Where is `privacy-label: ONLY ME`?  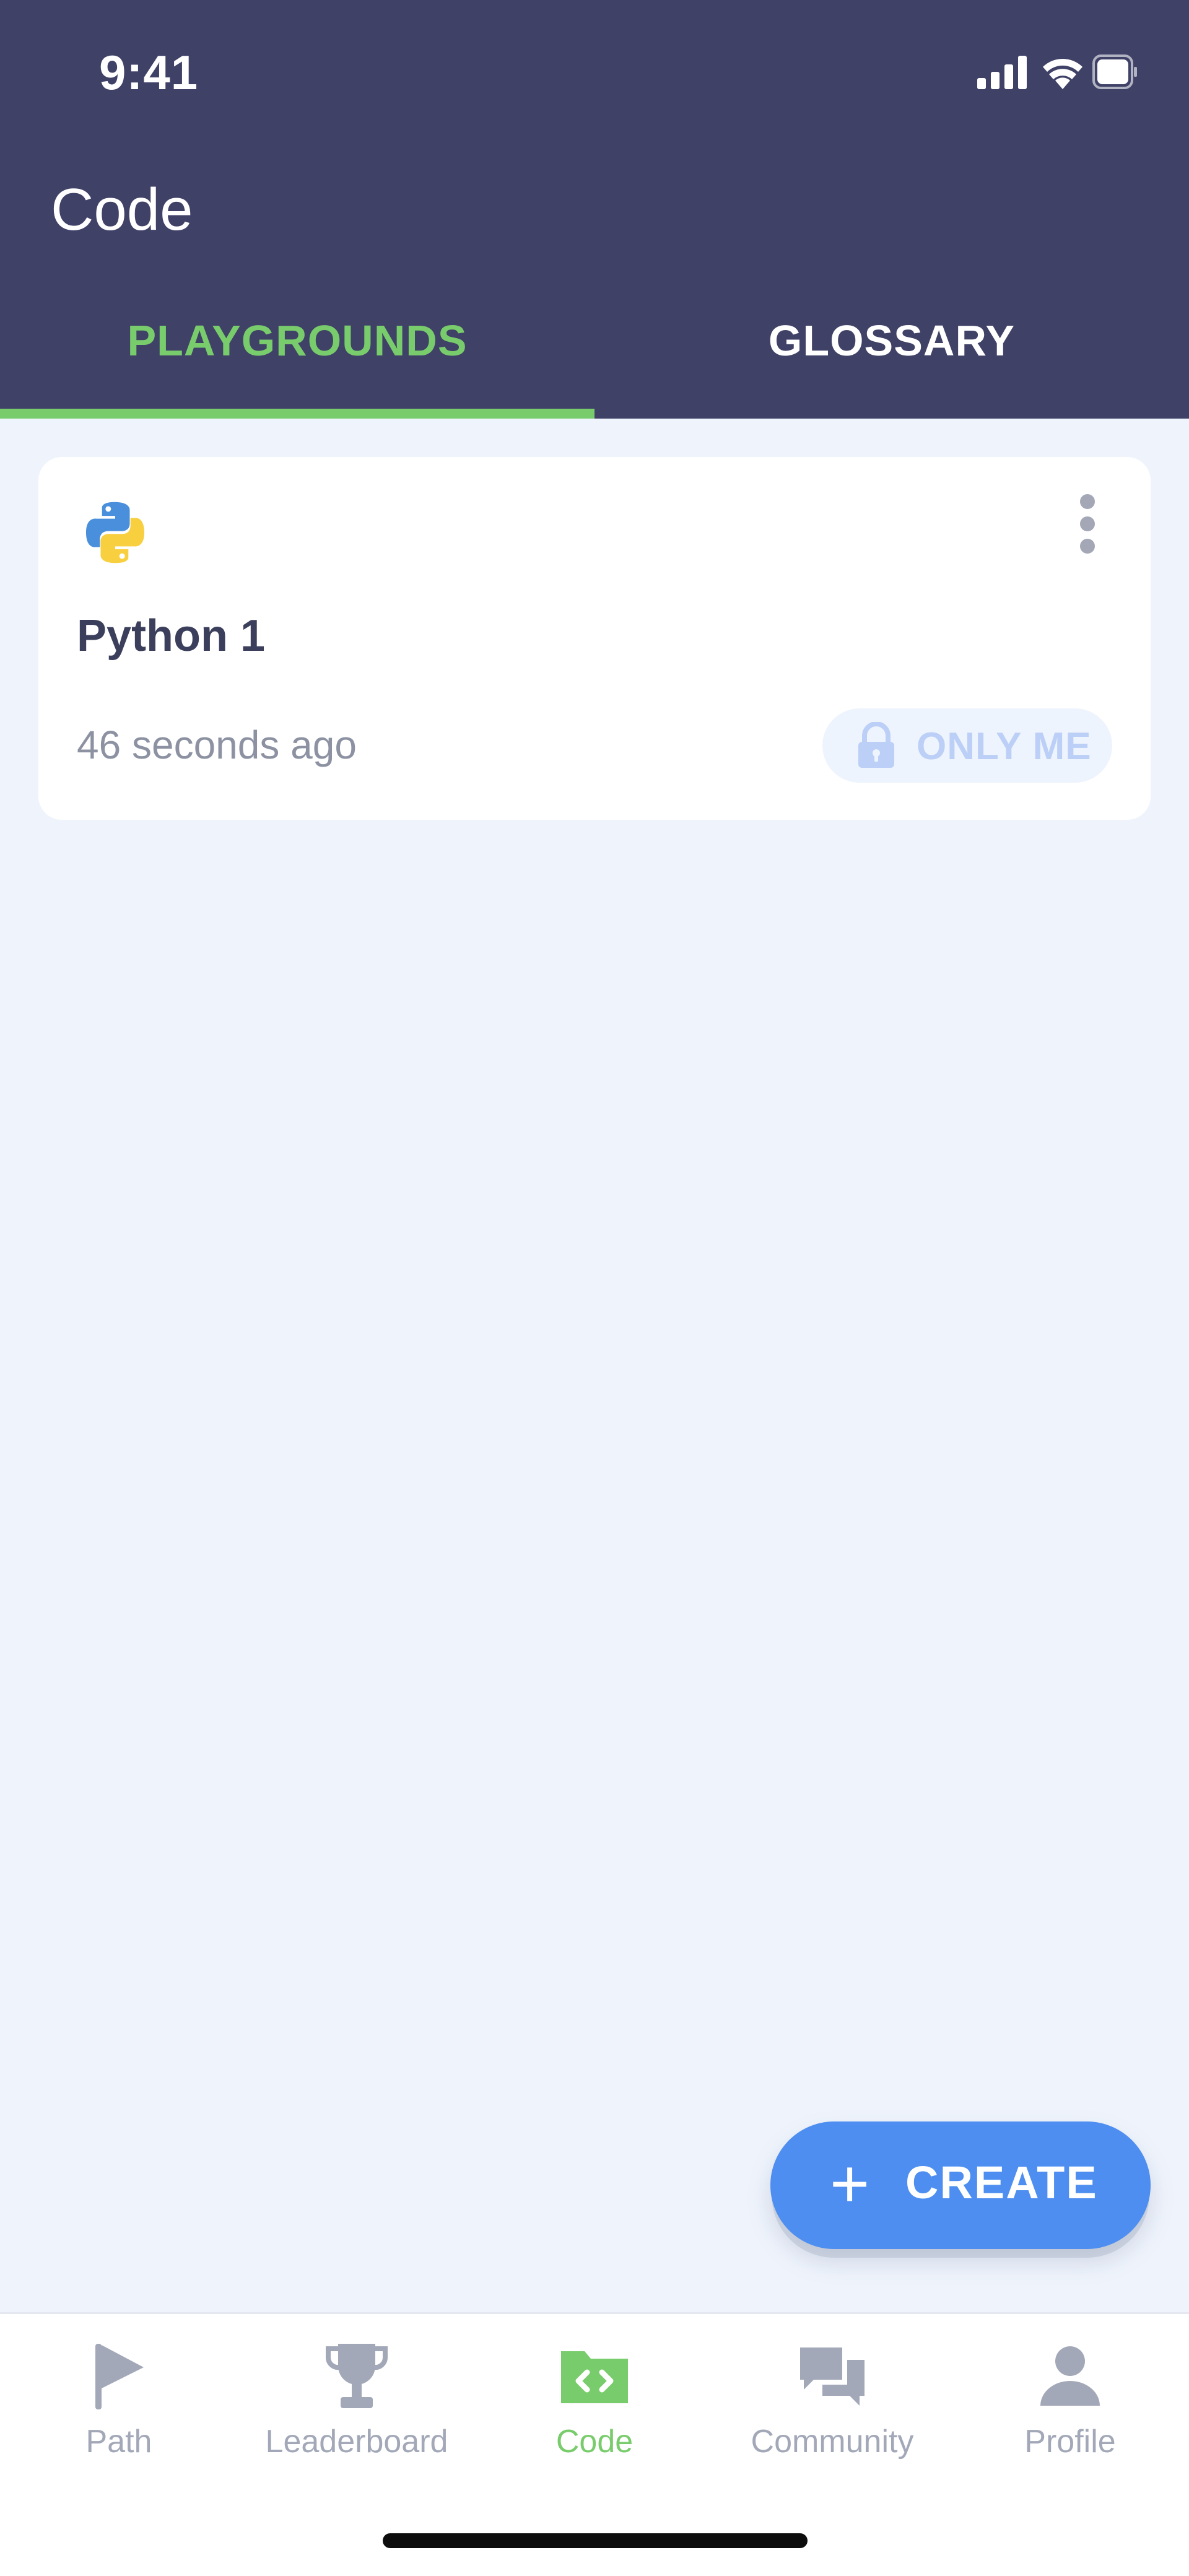 privacy-label: ONLY ME is located at coordinates (1004, 746).